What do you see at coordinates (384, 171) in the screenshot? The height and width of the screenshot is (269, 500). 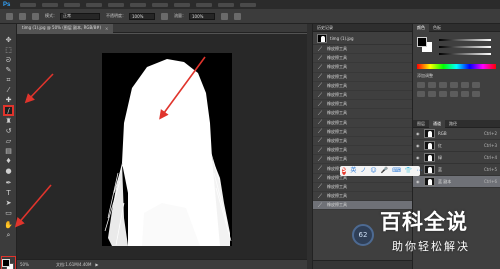 I see `ime-voice-icon: 🎤` at bounding box center [384, 171].